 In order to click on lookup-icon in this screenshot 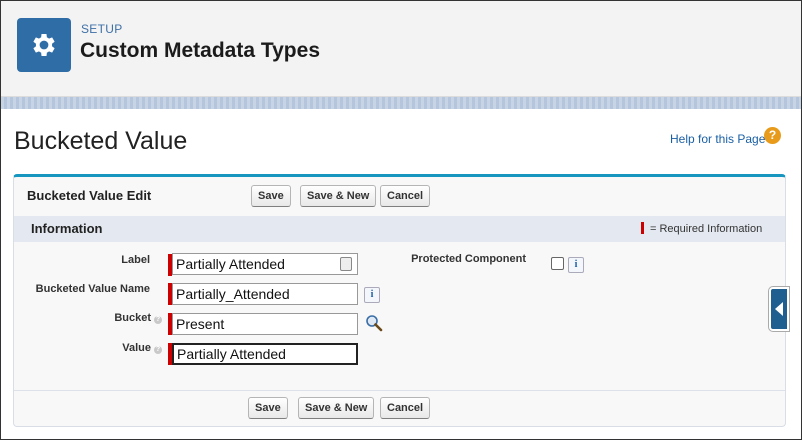, I will do `click(374, 323)`.